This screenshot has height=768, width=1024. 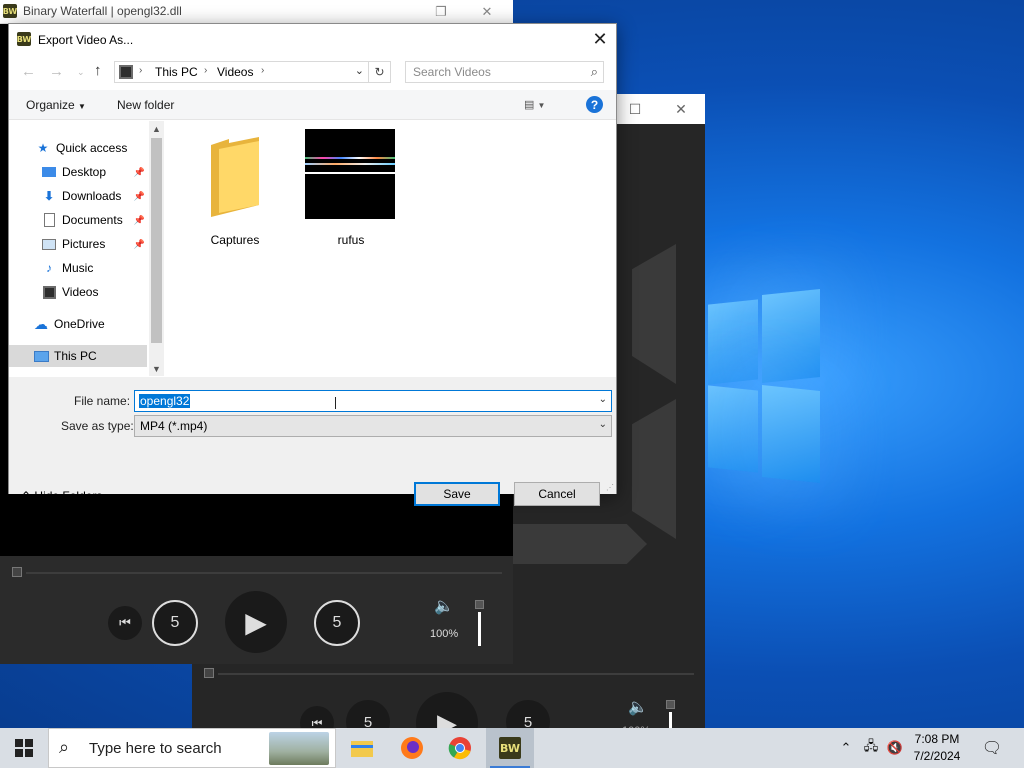 I want to click on player-controls: ⏮ 5 ▶ 5 🔈 100%, so click(x=256, y=610).